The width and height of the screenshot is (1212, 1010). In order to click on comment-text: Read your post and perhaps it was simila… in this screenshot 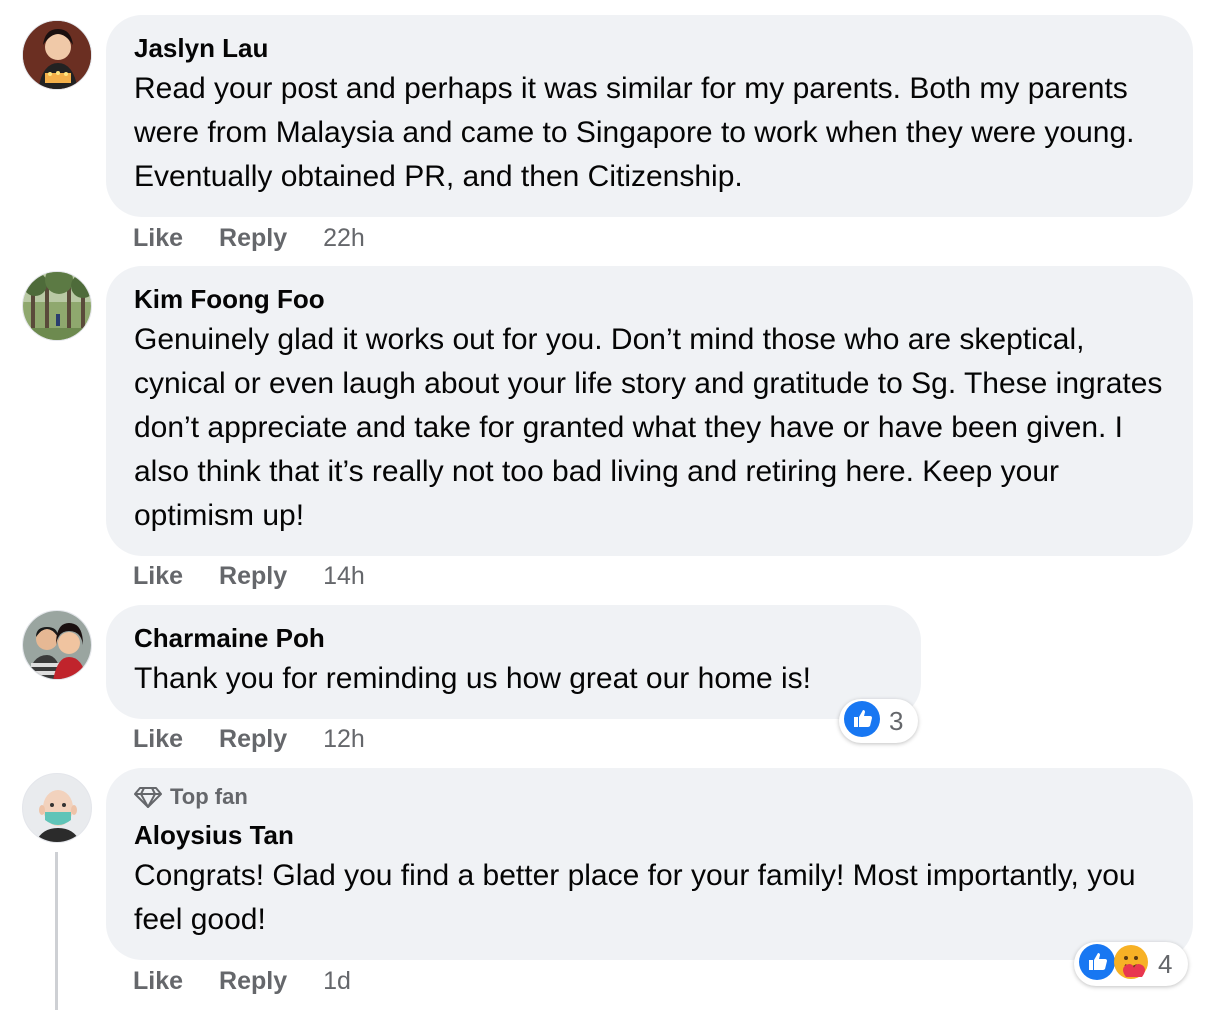, I will do `click(634, 132)`.